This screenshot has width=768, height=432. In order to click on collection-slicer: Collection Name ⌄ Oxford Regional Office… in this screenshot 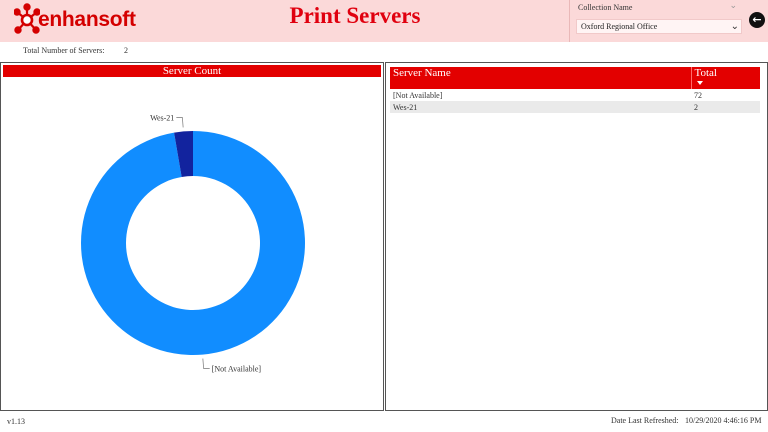, I will do `click(657, 21)`.